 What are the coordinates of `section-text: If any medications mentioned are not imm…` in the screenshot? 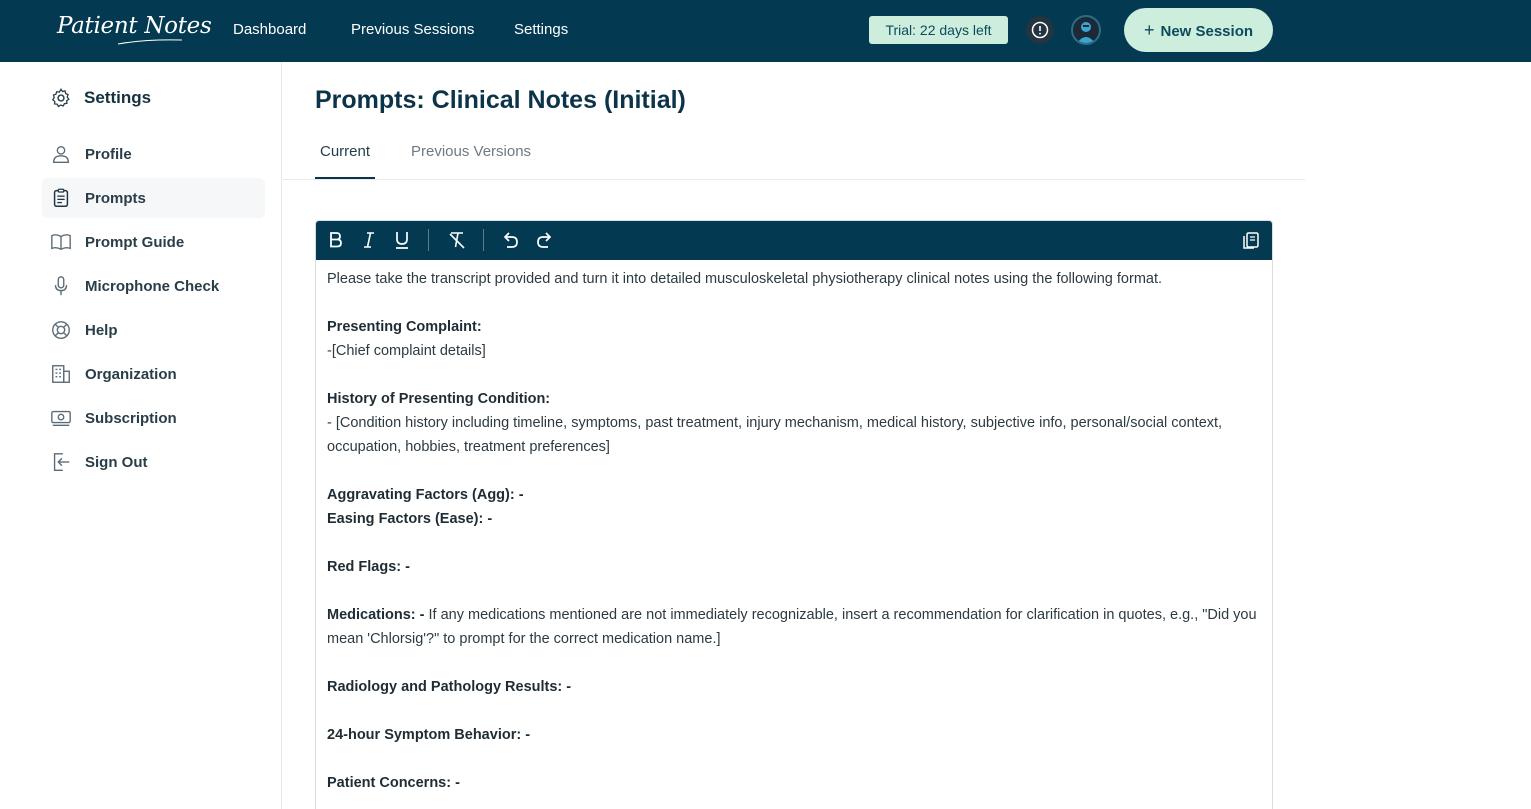 It's located at (792, 627).